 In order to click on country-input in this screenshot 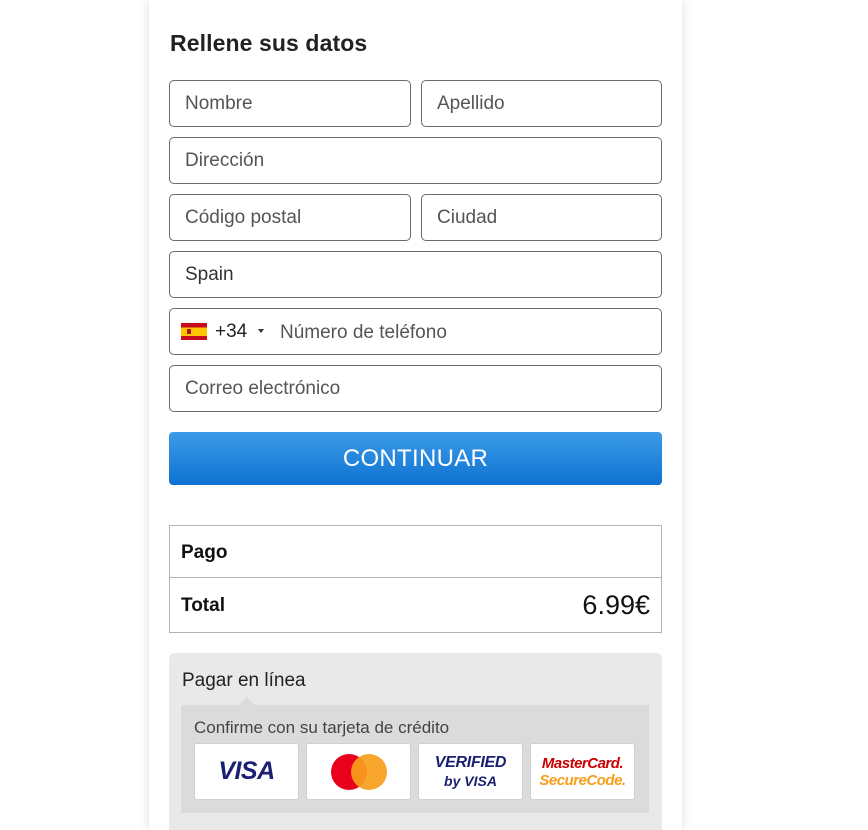, I will do `click(415, 274)`.